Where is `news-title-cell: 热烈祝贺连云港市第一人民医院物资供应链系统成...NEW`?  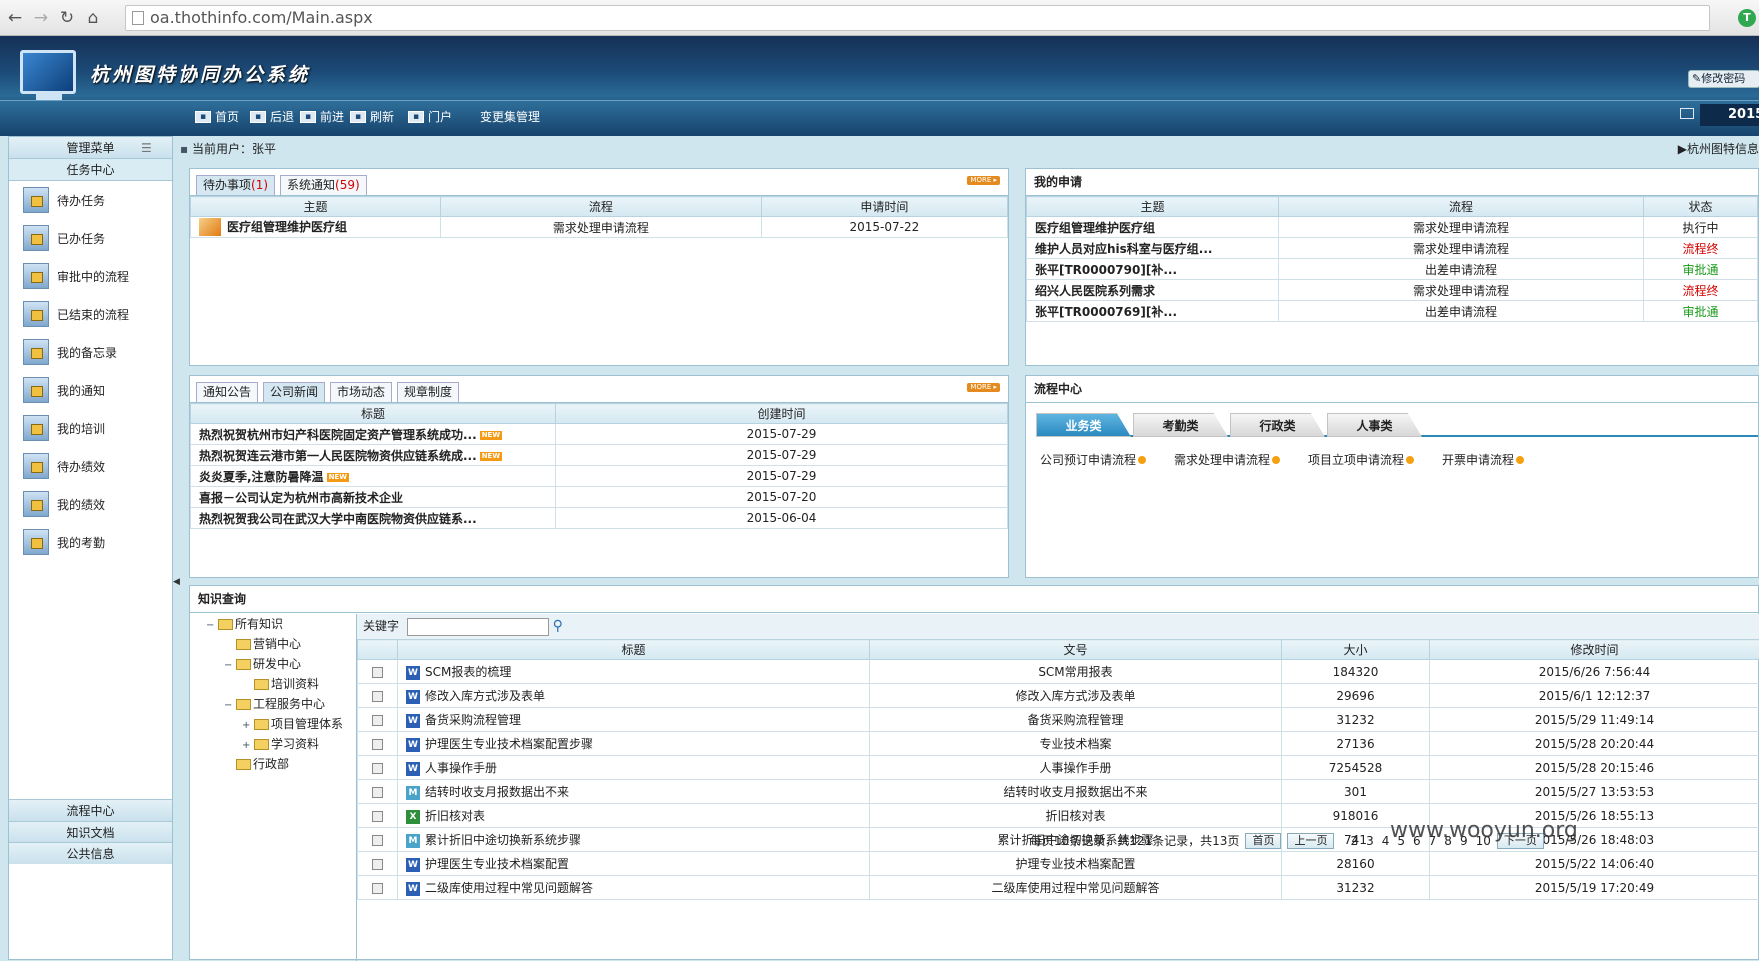 news-title-cell: 热烈祝贺连云港市第一人民医院物资供应链系统成...NEW is located at coordinates (373, 455).